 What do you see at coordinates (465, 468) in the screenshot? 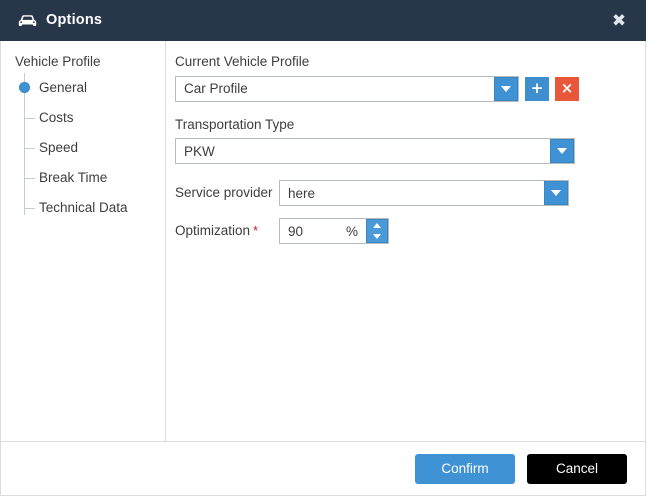
I see `confirm-button: Confirm` at bounding box center [465, 468].